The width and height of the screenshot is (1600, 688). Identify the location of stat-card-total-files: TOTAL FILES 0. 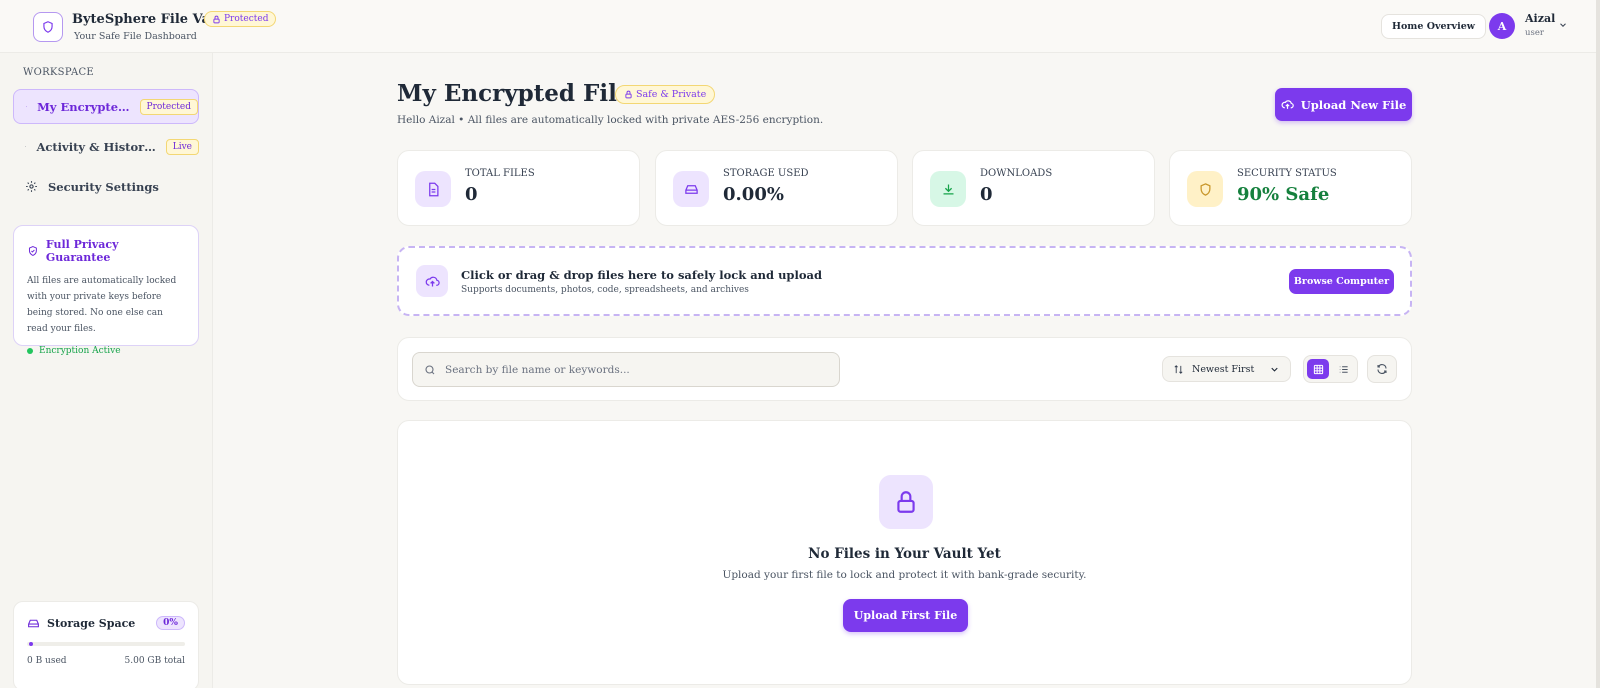
(518, 188).